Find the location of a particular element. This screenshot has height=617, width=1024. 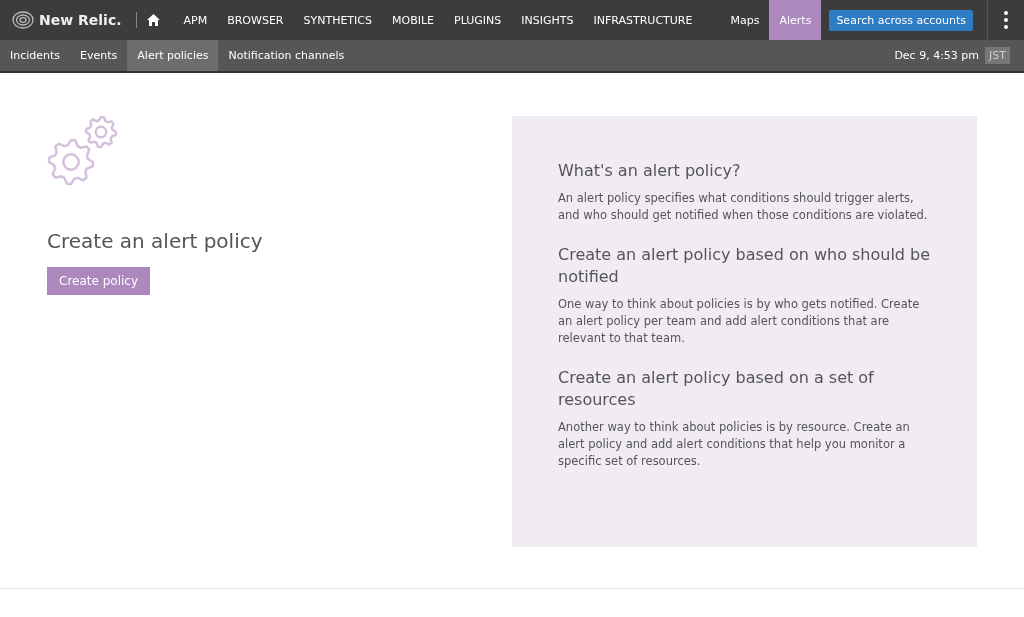

datetime: Dec 9, 4:53 pm is located at coordinates (937, 55).